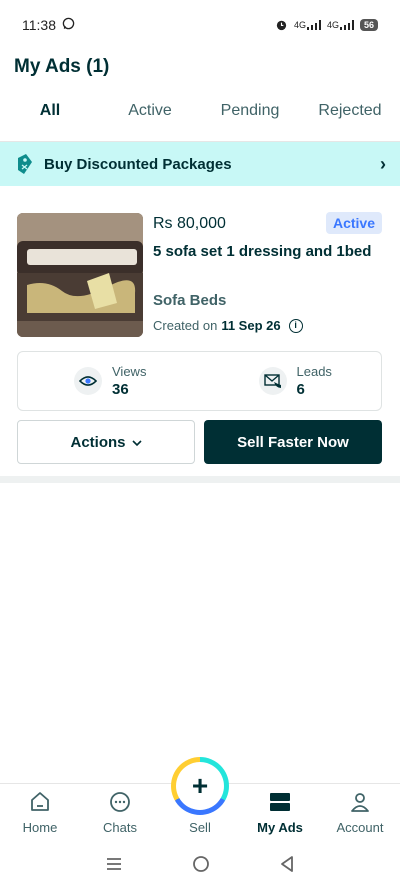 Image resolution: width=400 pixels, height=888 pixels. I want to click on leads-value: 6, so click(300, 389).